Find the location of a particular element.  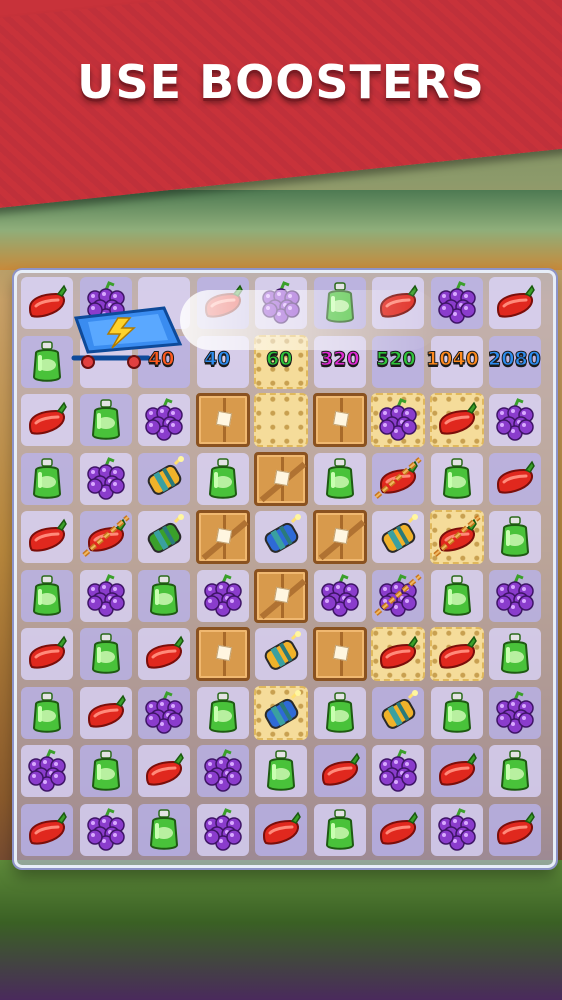

grape-bunch-chained-icon is located at coordinates (398, 596).